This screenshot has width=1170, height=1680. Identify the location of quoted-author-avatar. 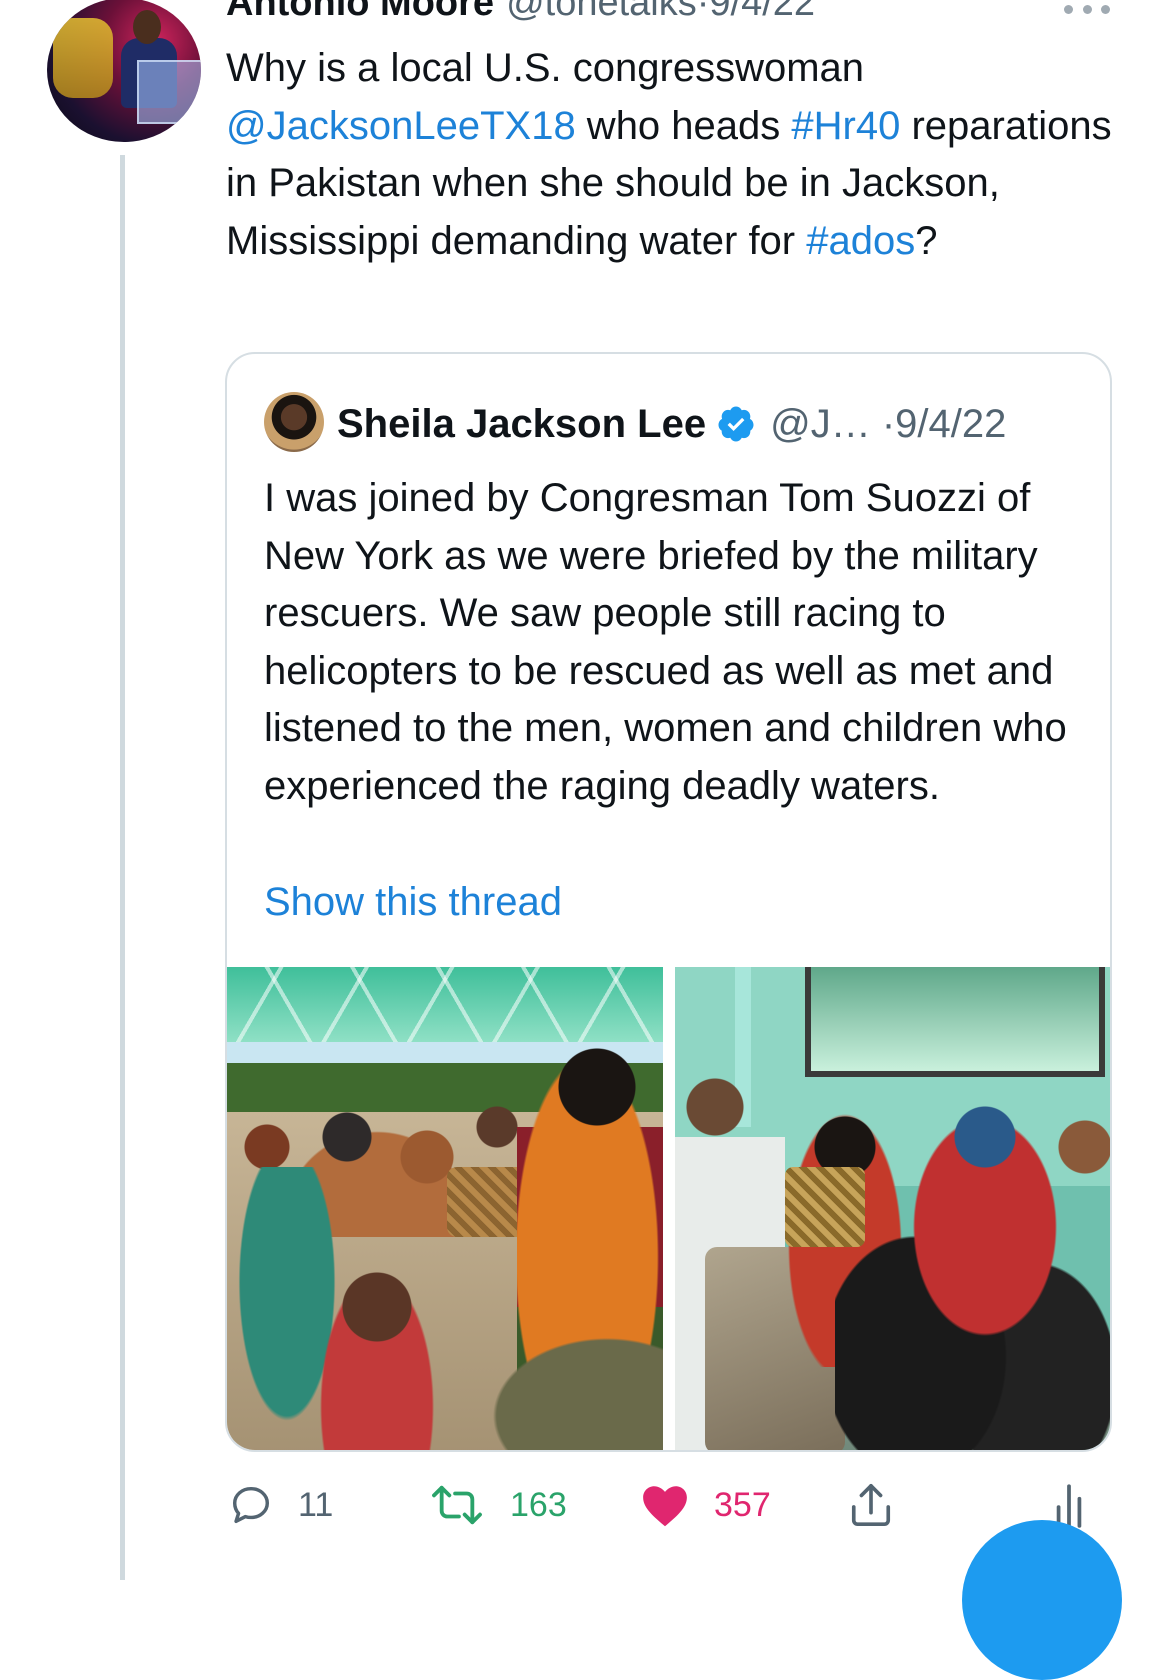
(294, 422).